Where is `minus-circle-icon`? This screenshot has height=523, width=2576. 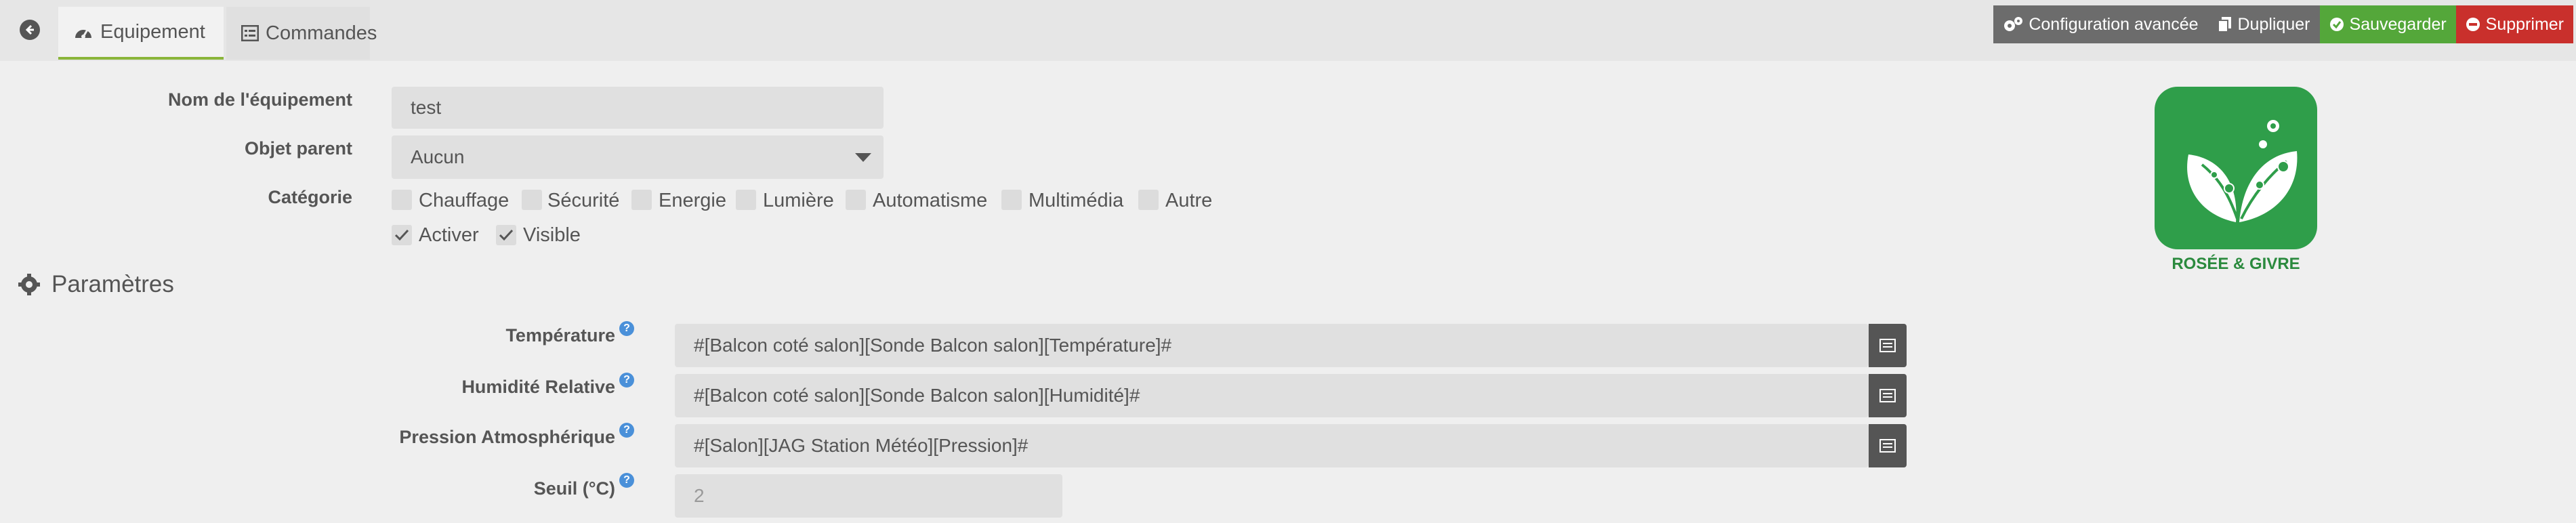 minus-circle-icon is located at coordinates (2473, 24).